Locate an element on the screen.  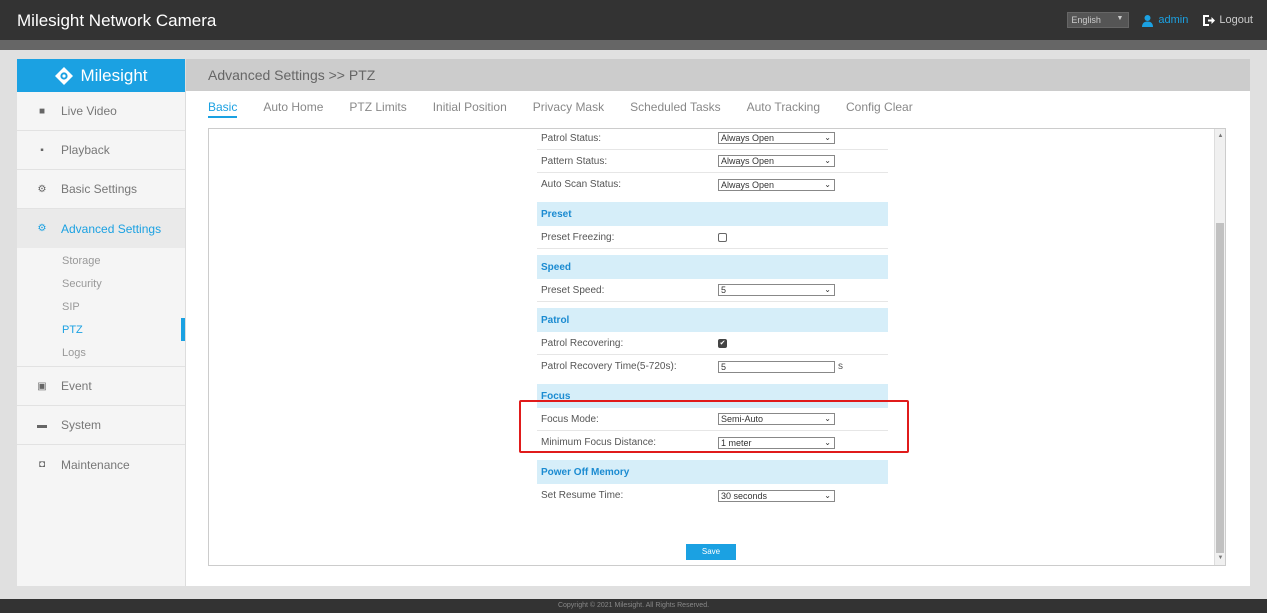
scroll-thumb is located at coordinates (1220, 388).